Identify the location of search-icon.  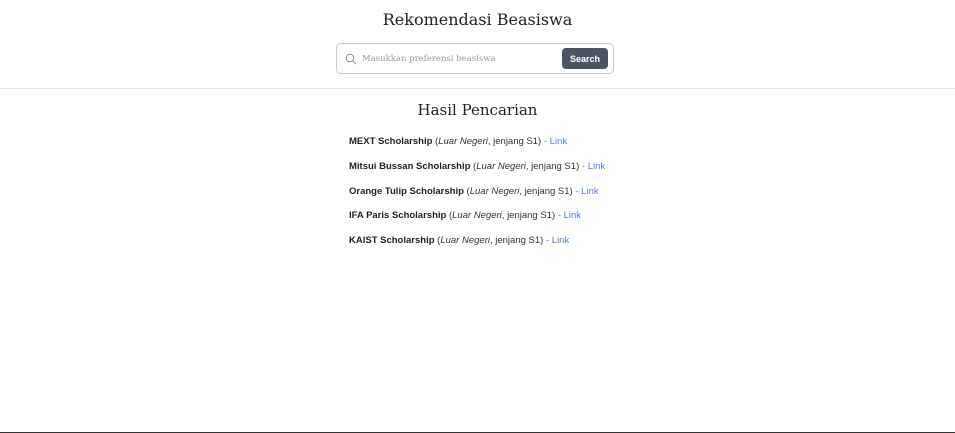
(351, 59).